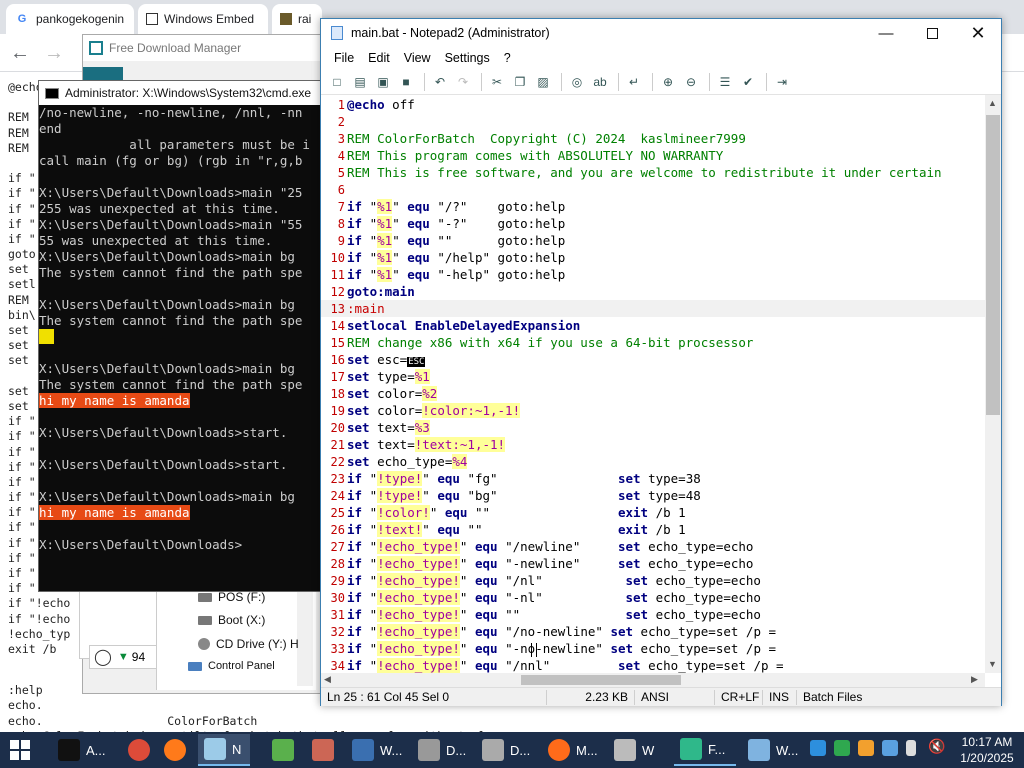 This screenshot has width=1024, height=768. Describe the element at coordinates (936, 746) in the screenshot. I see `volume-muted-icon: 🔇` at that location.